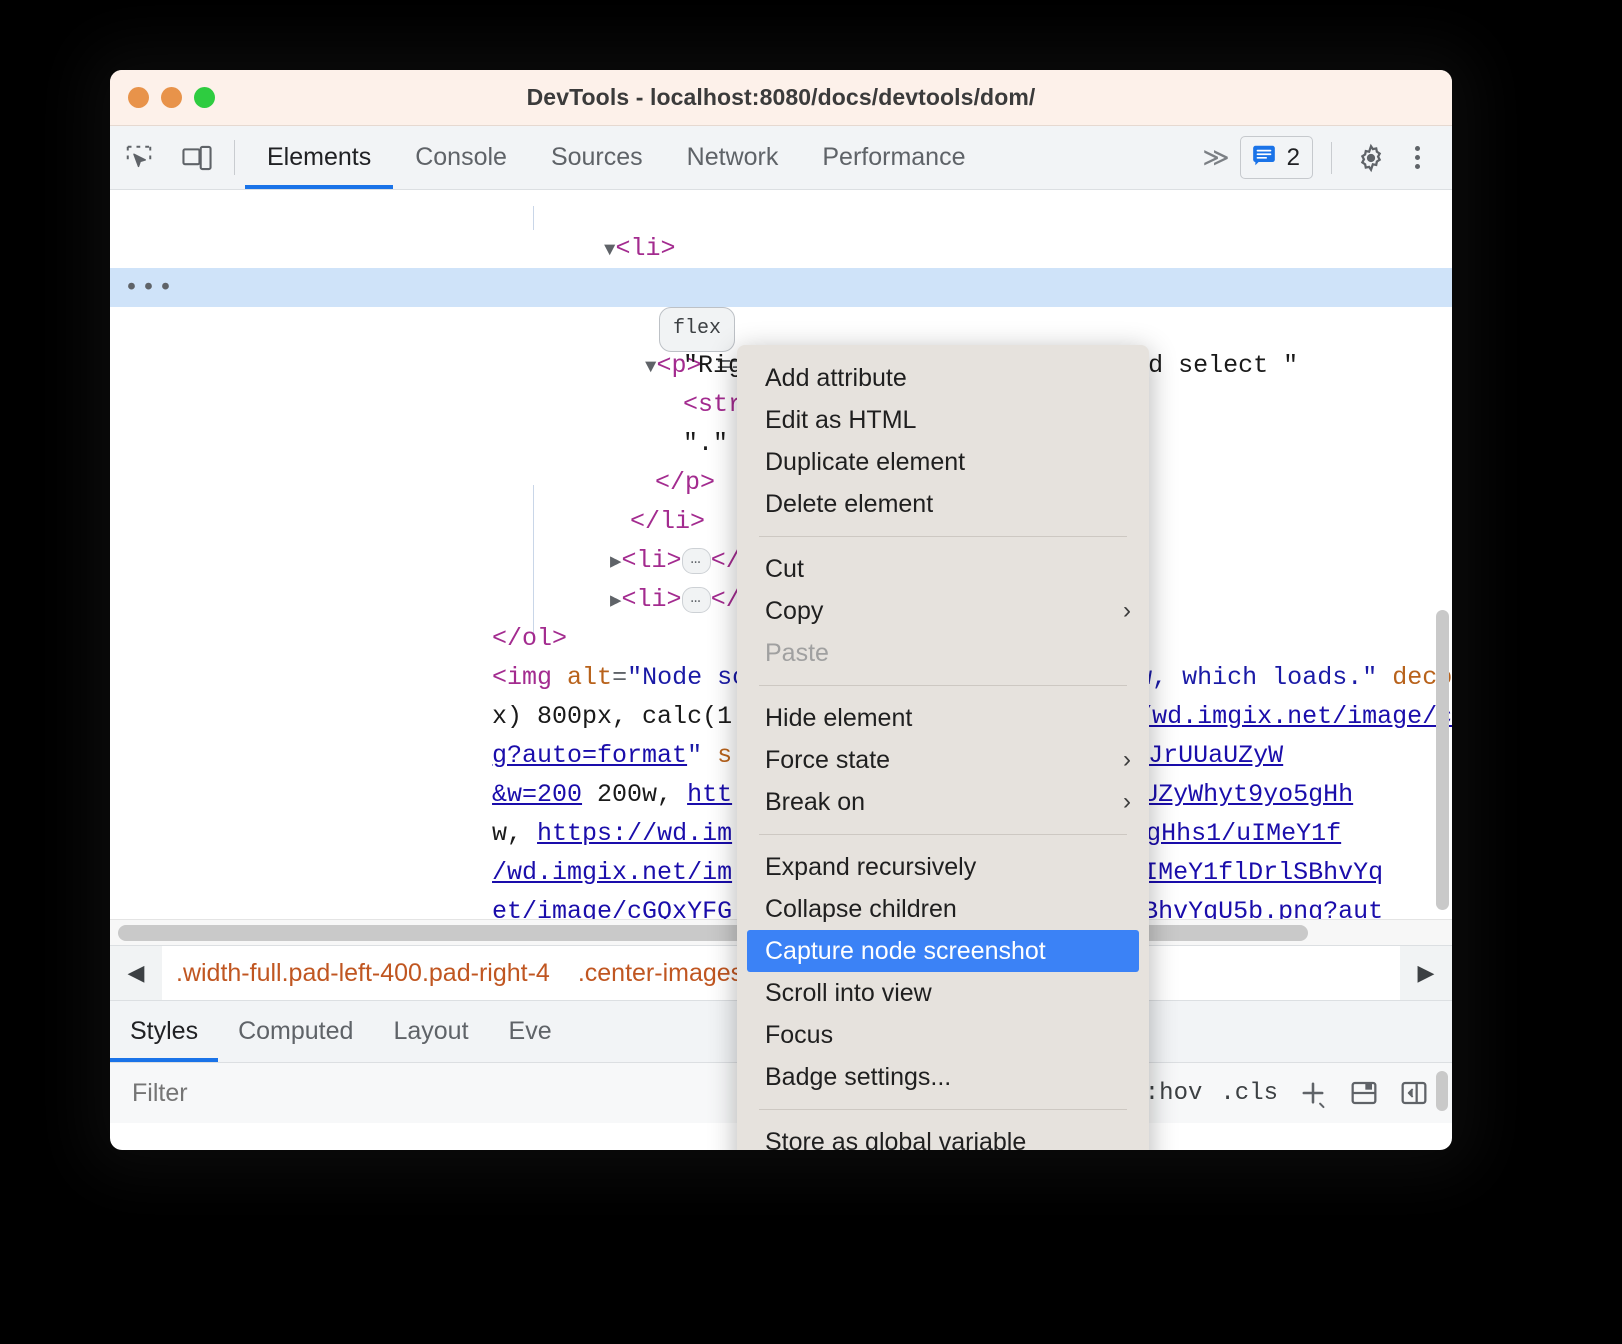 This screenshot has height=1344, width=1622. Describe the element at coordinates (799, 1034) in the screenshot. I see `ctx-label: Focus` at that location.